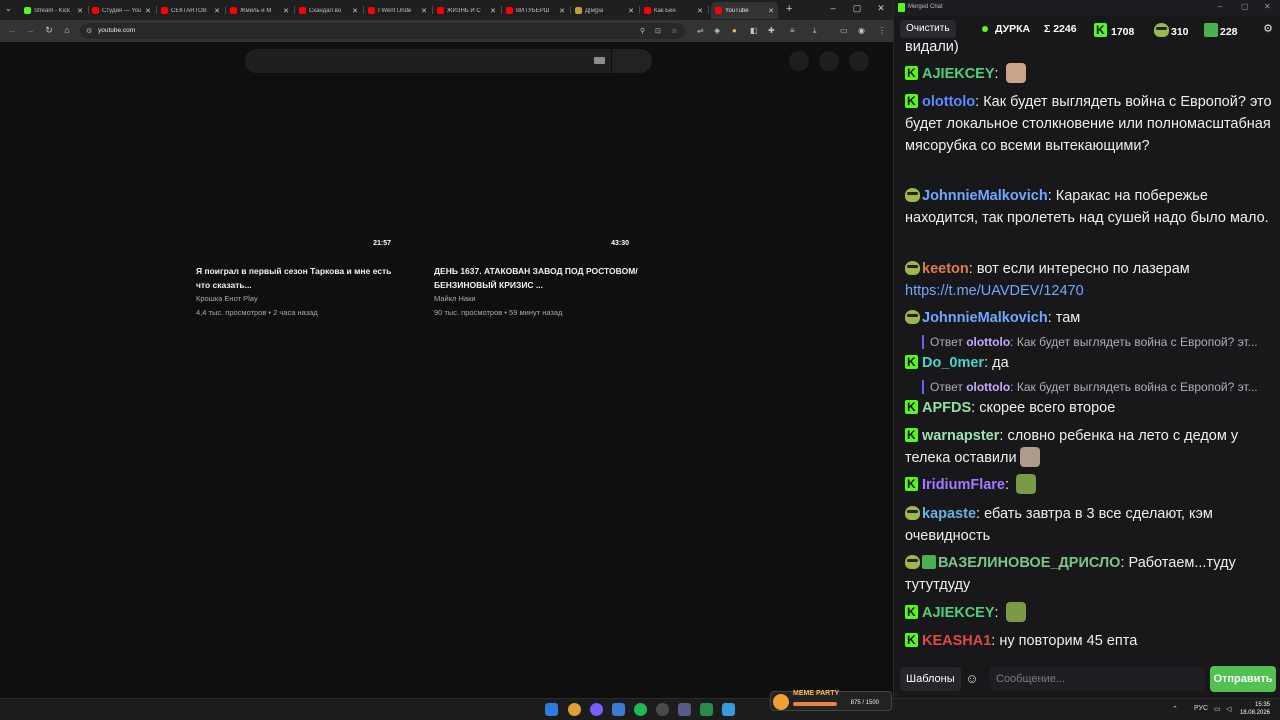 The image size is (1280, 720). I want to click on steam-icon, so click(618, 709).